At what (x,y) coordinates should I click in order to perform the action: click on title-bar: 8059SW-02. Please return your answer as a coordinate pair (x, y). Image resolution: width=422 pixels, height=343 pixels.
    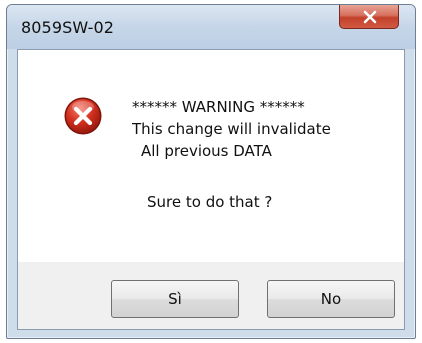
    Looking at the image, I should click on (211, 27).